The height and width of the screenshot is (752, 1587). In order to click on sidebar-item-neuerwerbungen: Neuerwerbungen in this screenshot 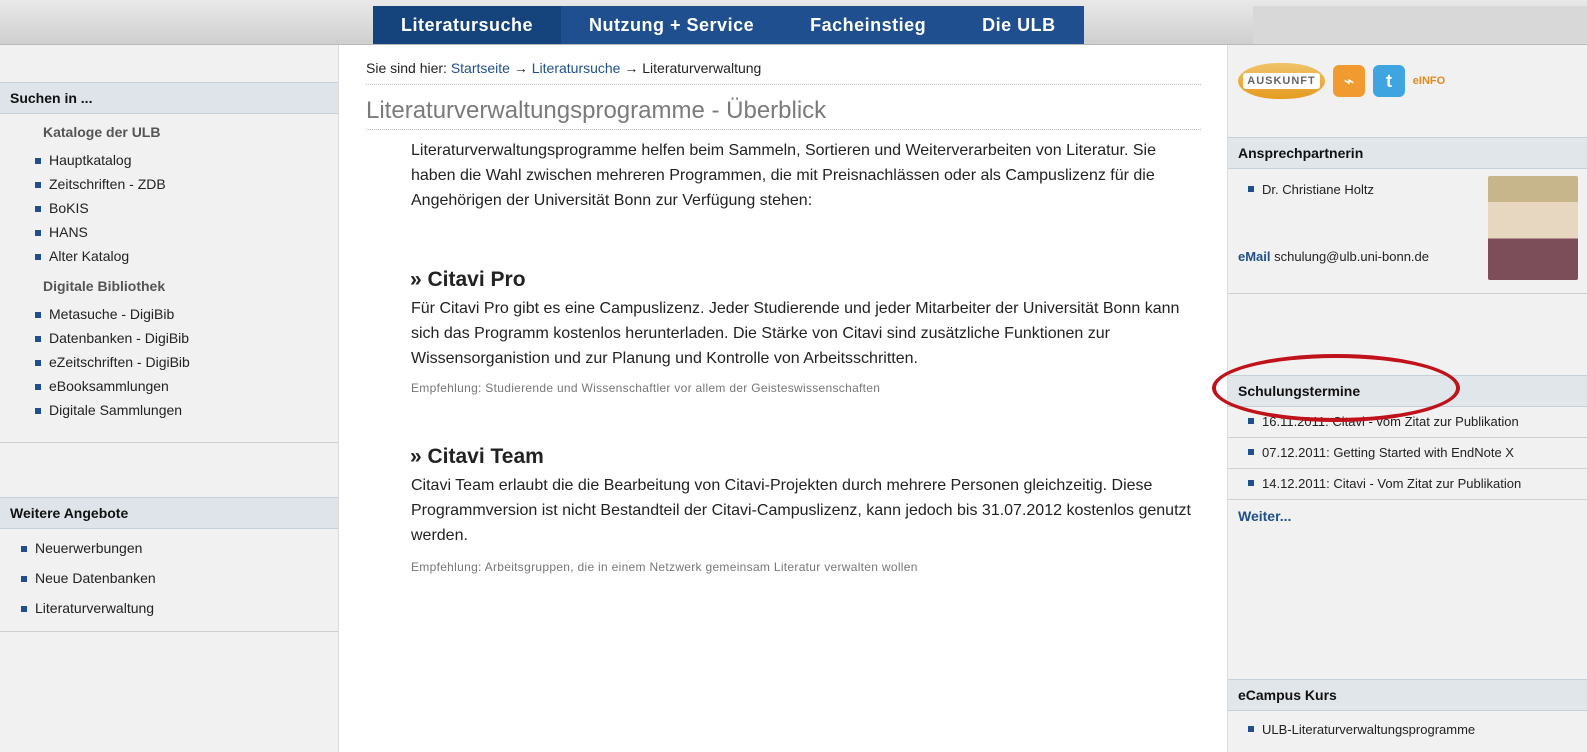, I will do `click(169, 548)`.